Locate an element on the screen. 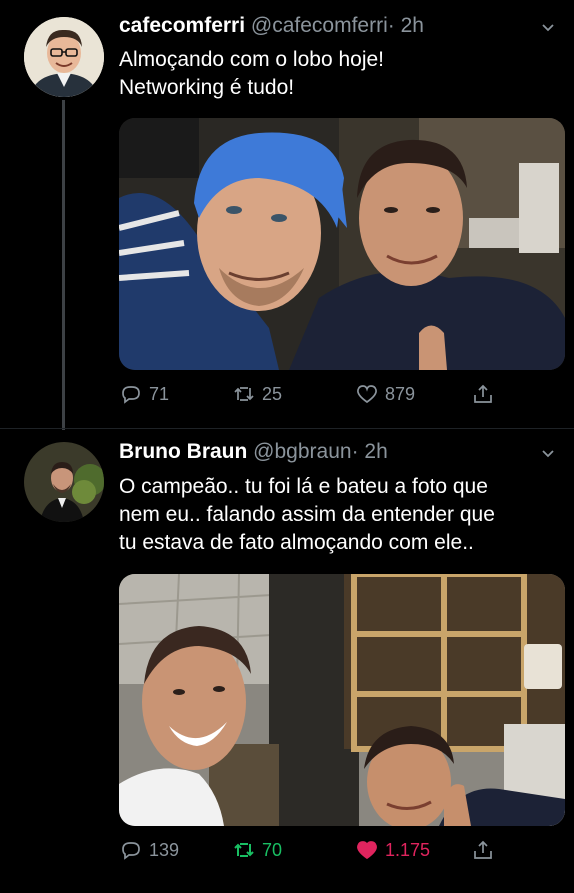 The height and width of the screenshot is (893, 574). reply-button: 139 is located at coordinates (149, 850).